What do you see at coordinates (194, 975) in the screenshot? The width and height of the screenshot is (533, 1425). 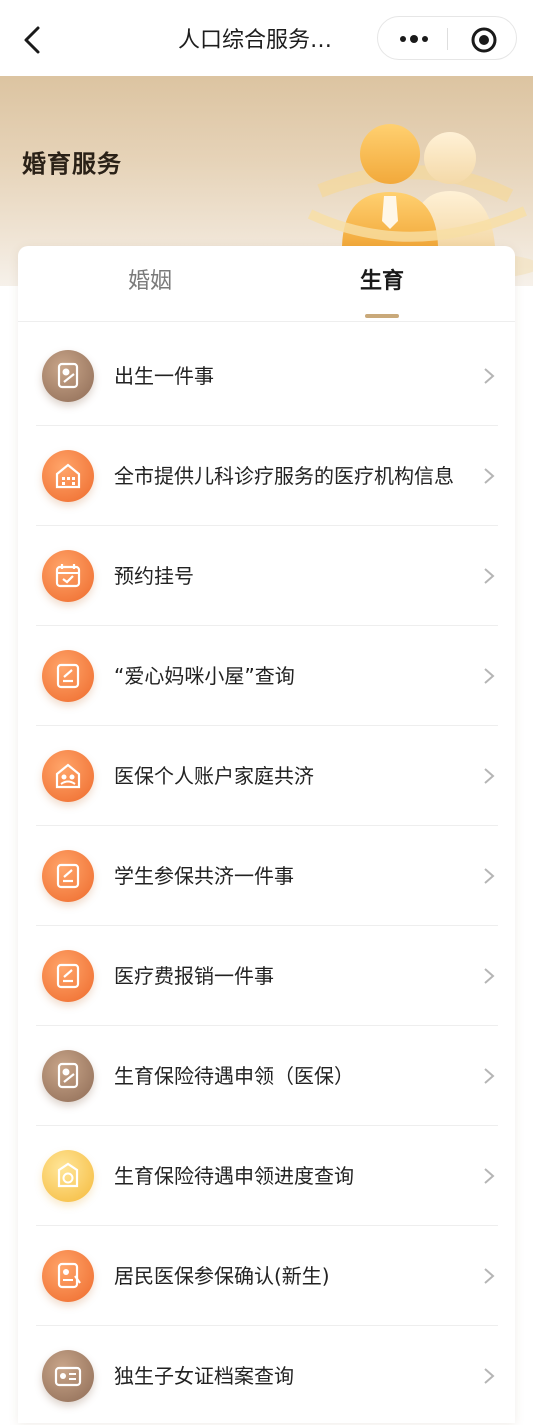 I see `item-label: 医疗费报销一件事` at bounding box center [194, 975].